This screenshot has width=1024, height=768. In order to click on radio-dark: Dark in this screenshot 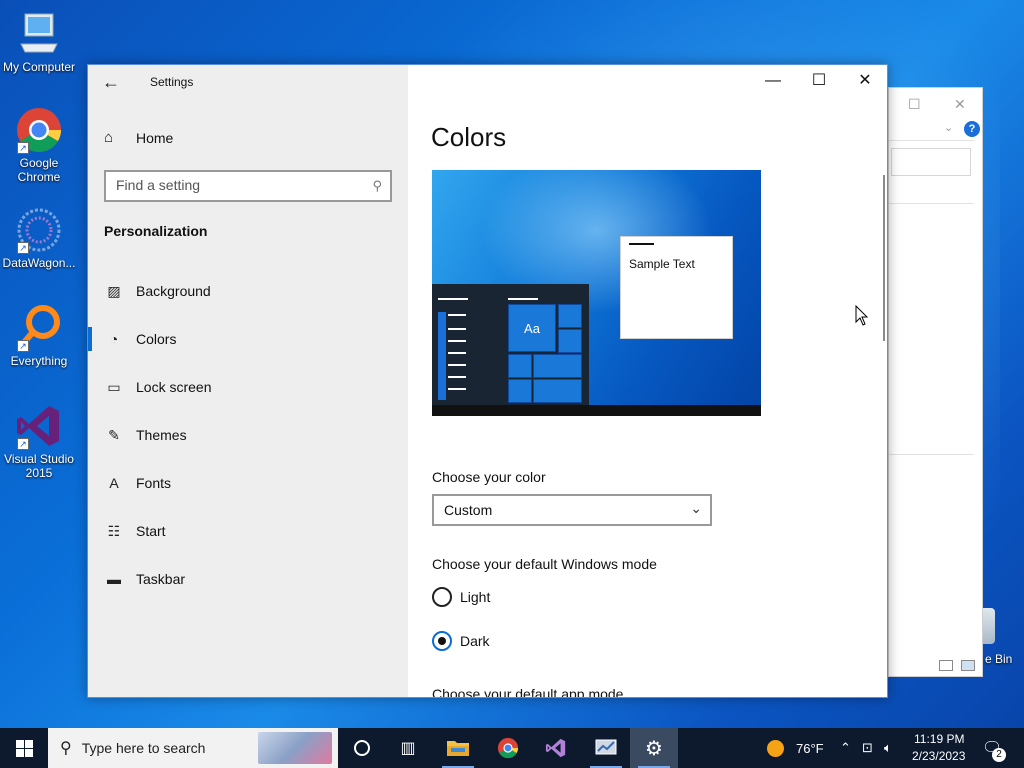, I will do `click(461, 641)`.